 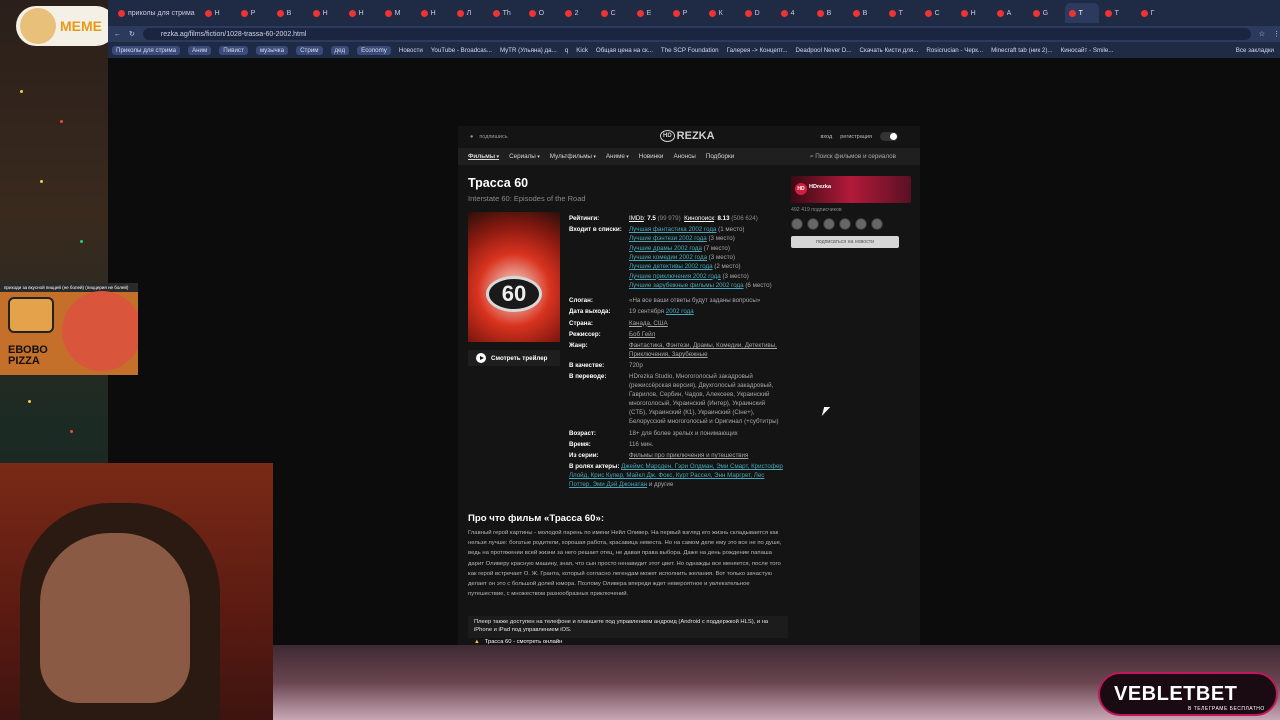 What do you see at coordinates (758, 13) in the screenshot?
I see `browser-tab: D` at bounding box center [758, 13].